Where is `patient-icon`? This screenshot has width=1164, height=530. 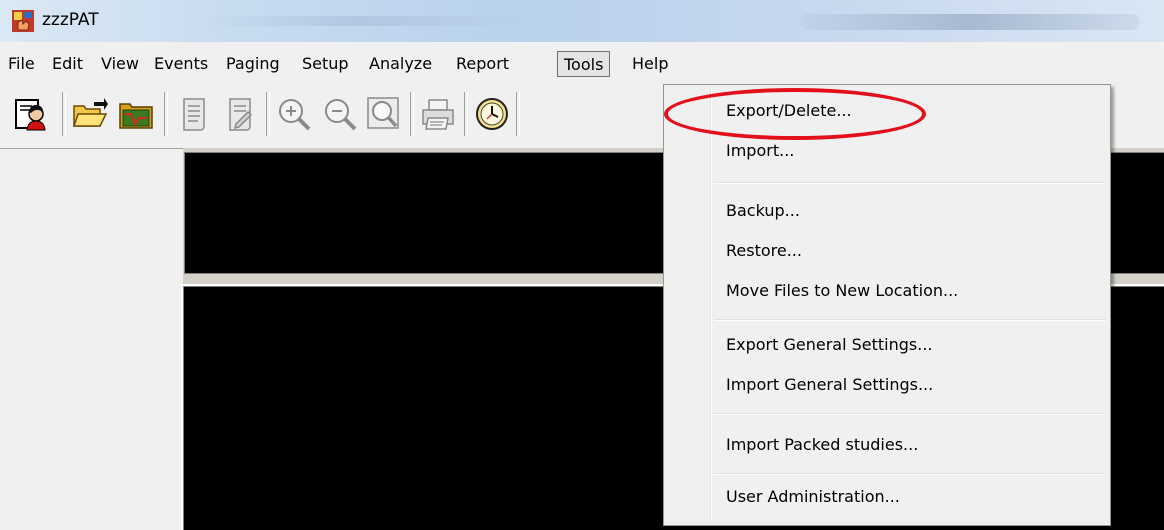 patient-icon is located at coordinates (30, 114).